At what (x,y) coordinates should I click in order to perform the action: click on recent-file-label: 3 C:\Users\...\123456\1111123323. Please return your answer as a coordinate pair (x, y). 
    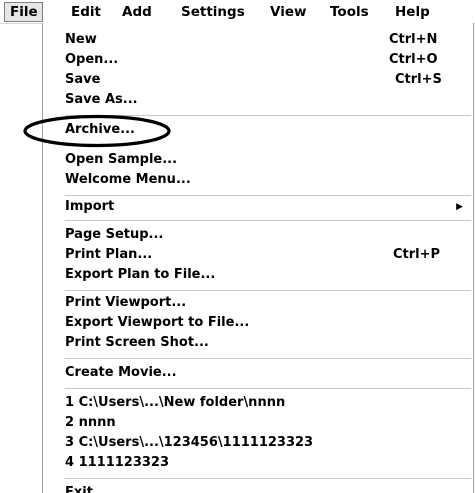
    Looking at the image, I should click on (189, 442).